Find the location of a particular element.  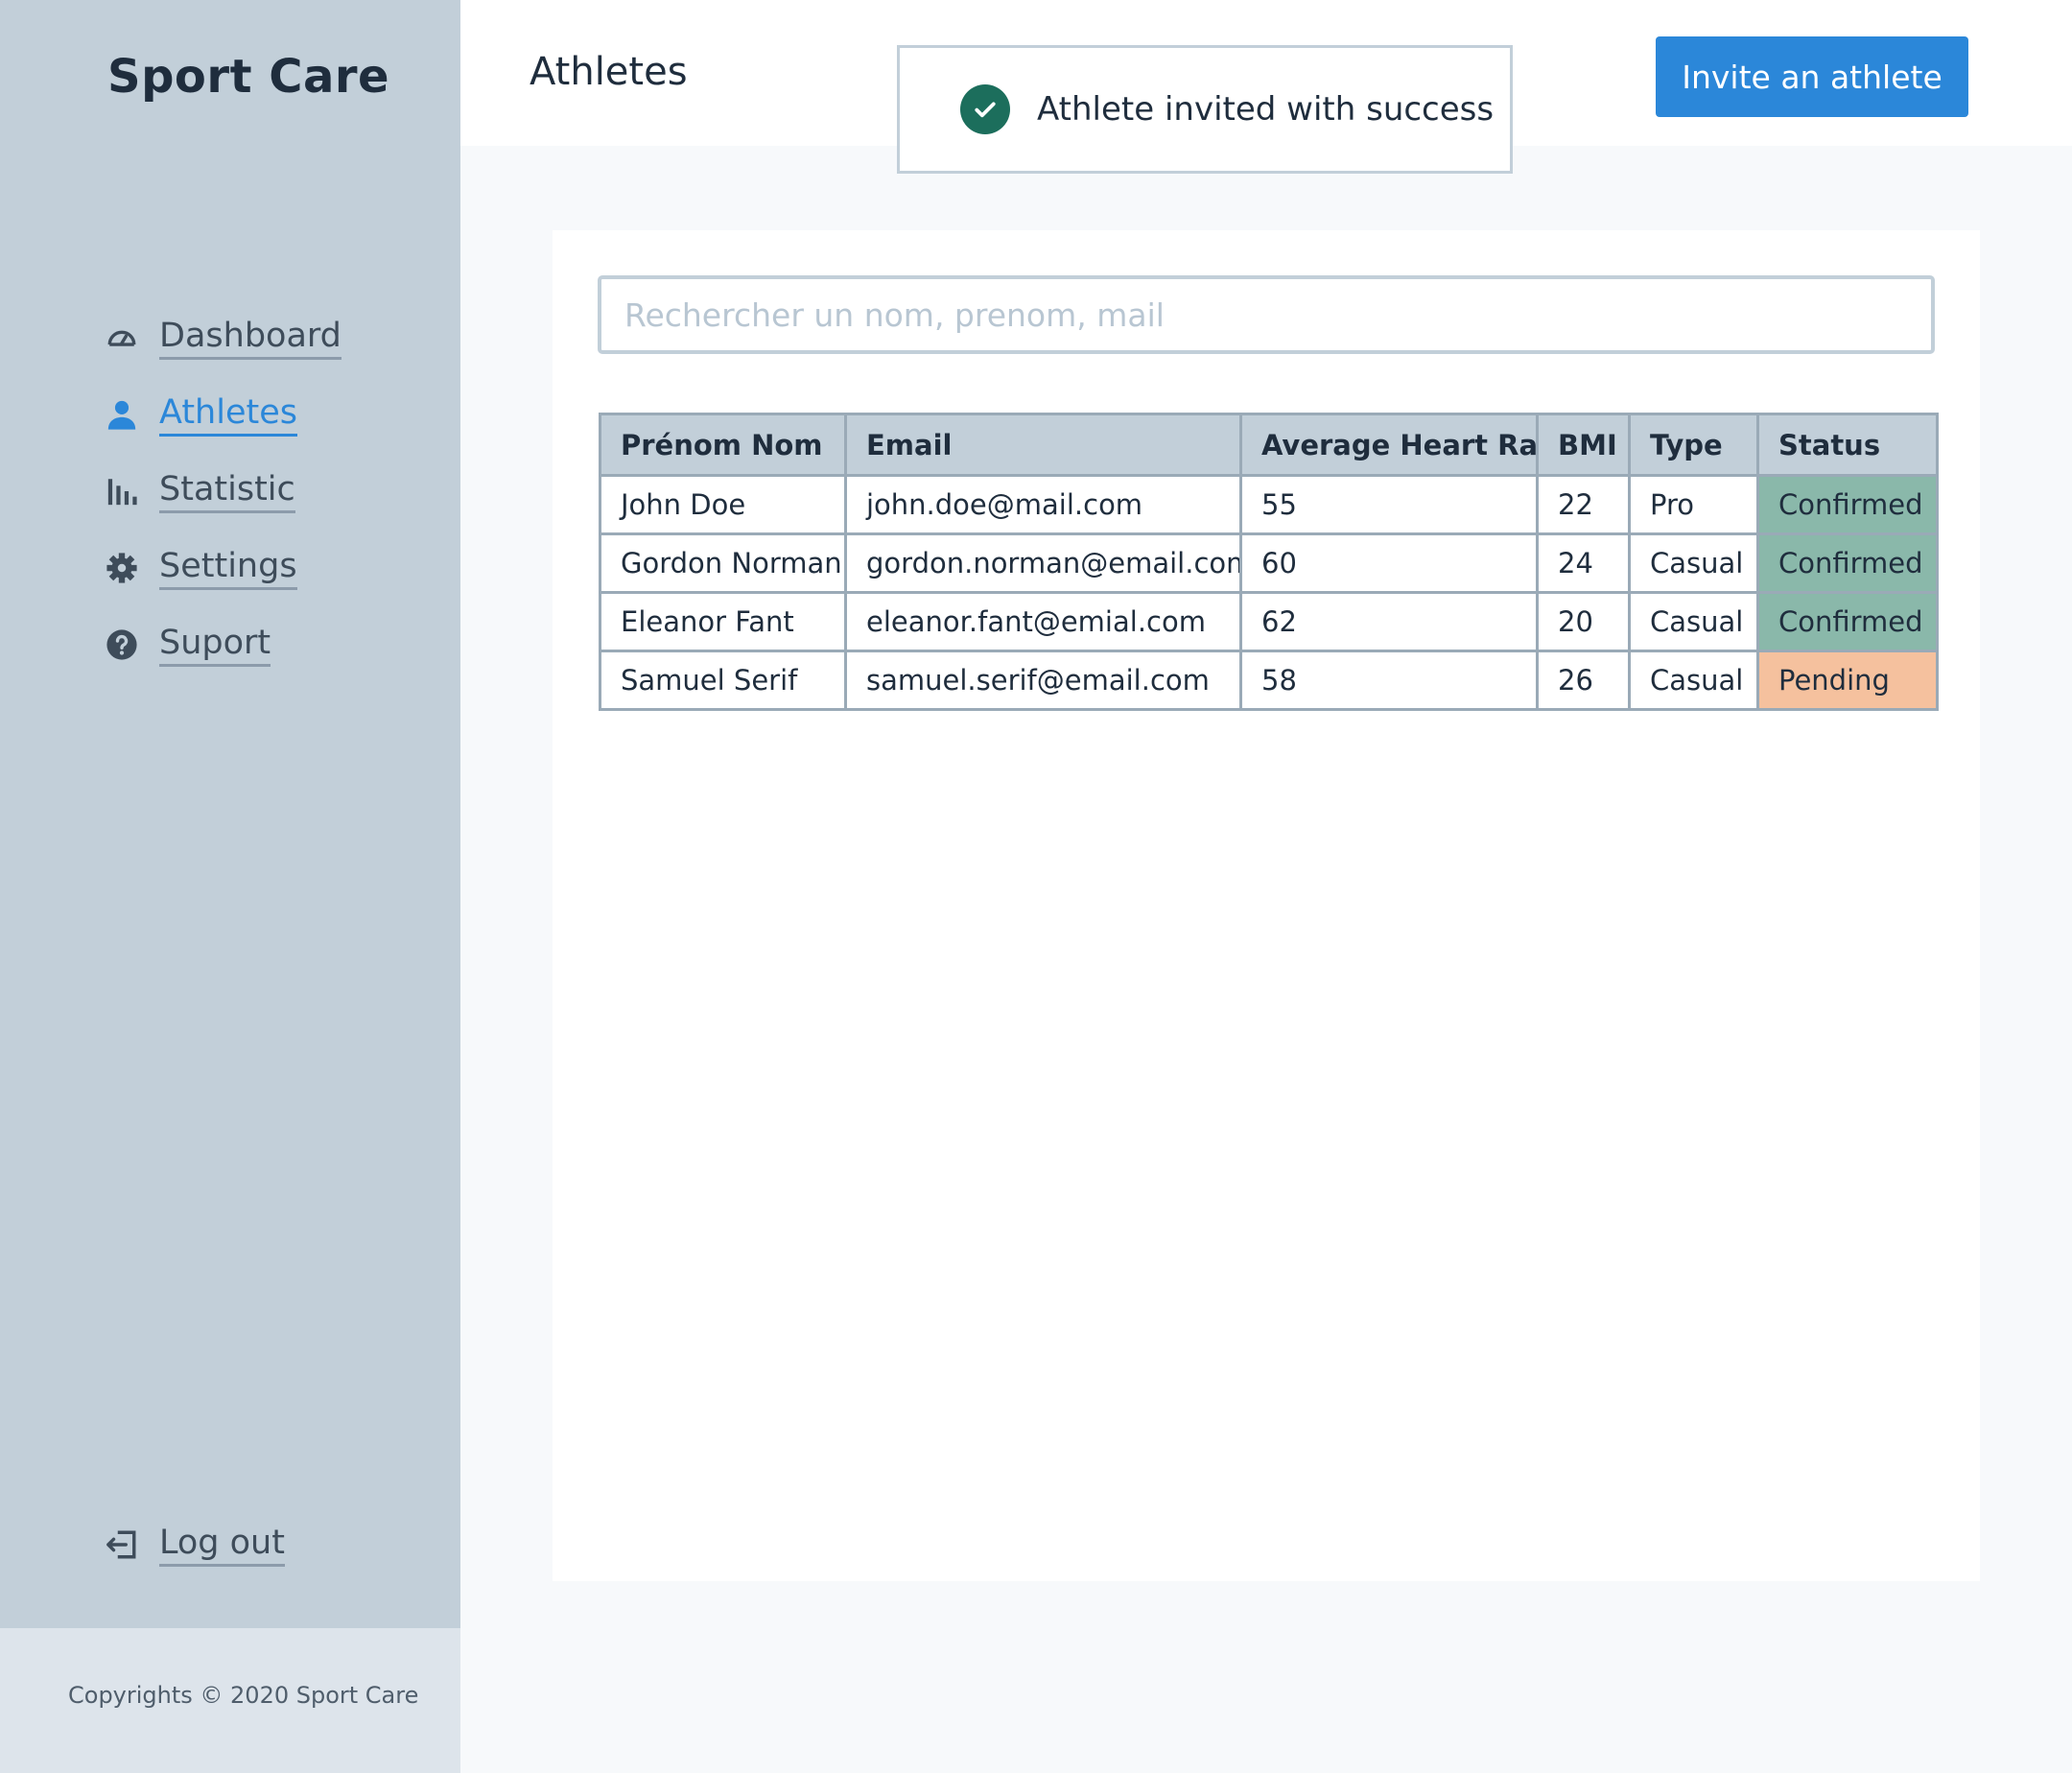

logout-link: Log out is located at coordinates (195, 1544).